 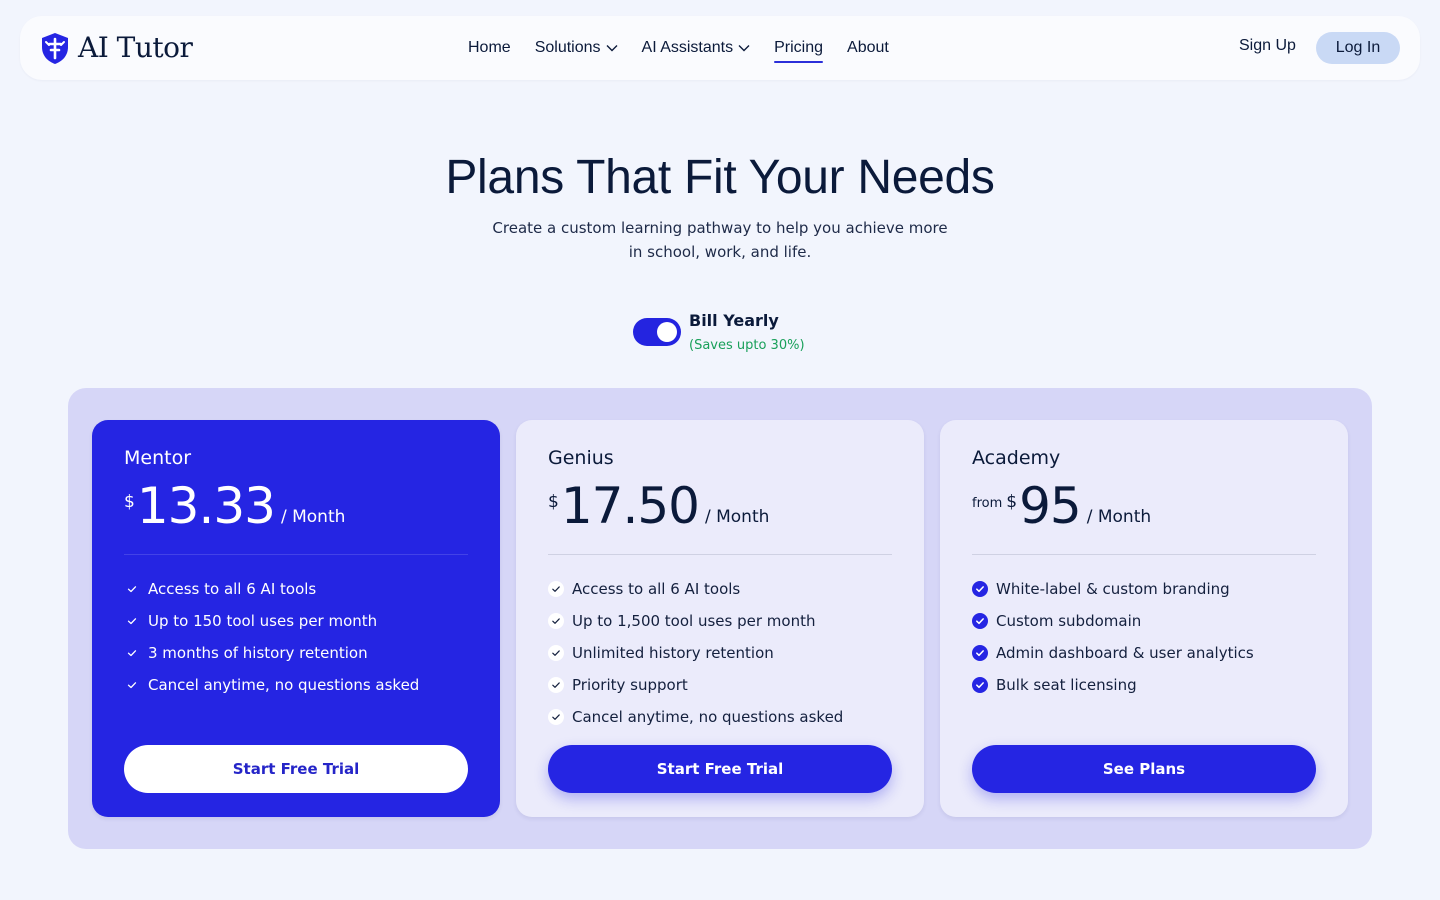 I want to click on nav-link-solutions: Solutions, so click(x=576, y=48).